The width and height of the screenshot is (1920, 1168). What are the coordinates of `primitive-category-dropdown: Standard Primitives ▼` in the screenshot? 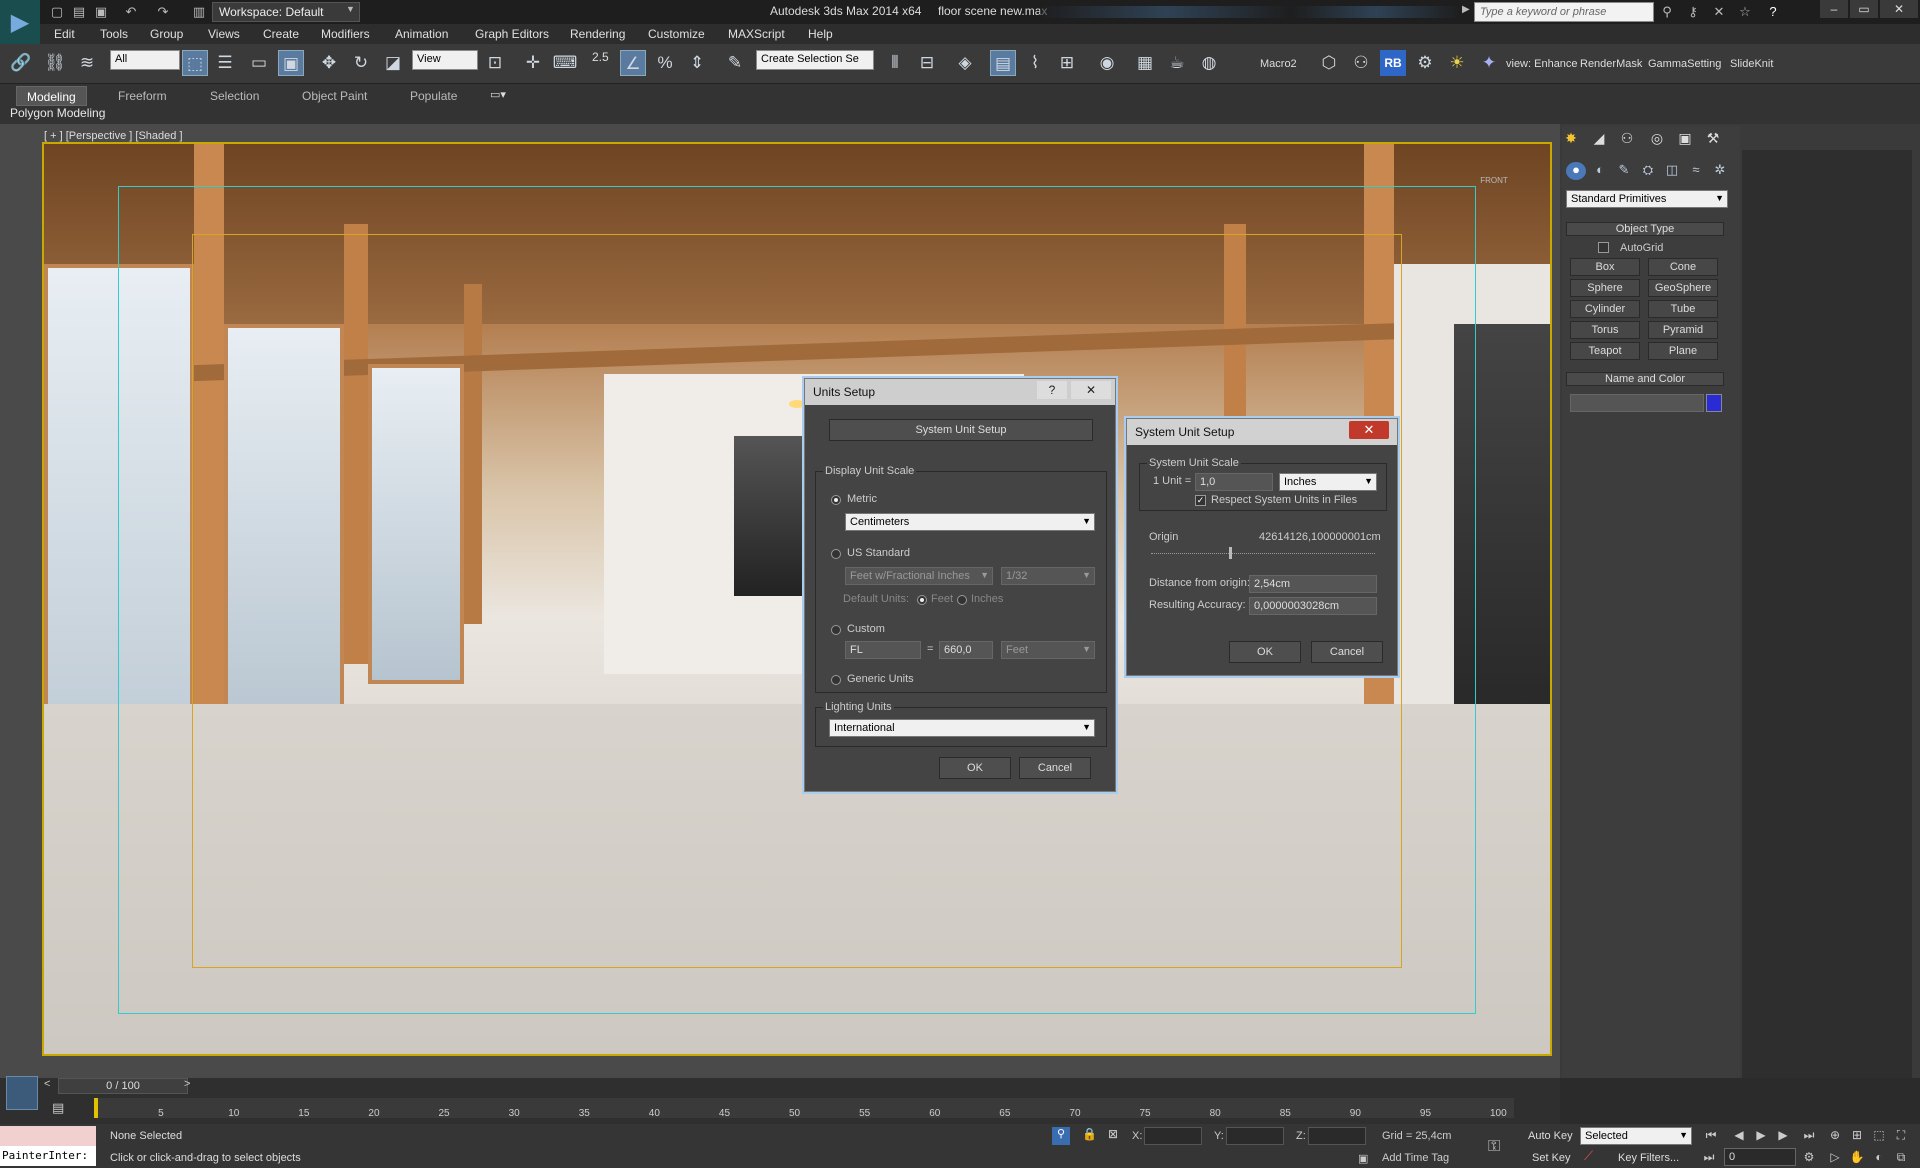 It's located at (1647, 199).